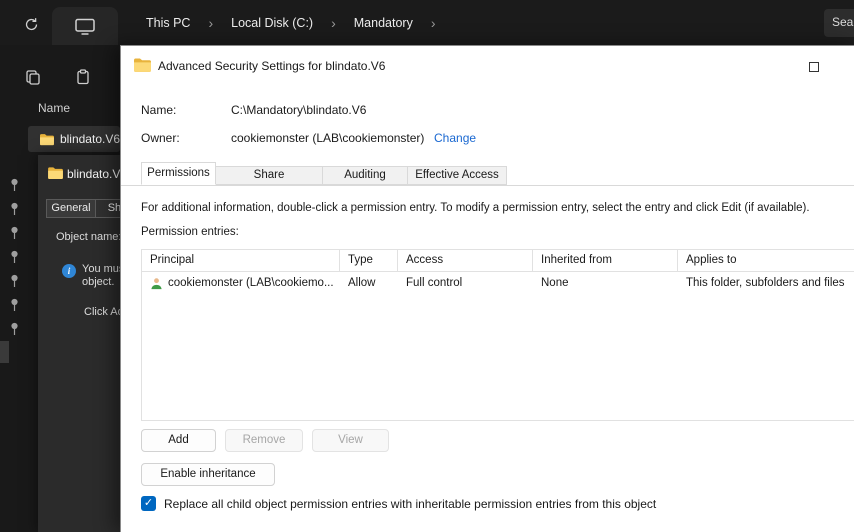 The width and height of the screenshot is (854, 532). What do you see at coordinates (4, 352) in the screenshot?
I see `sidebar-selection-indicator` at bounding box center [4, 352].